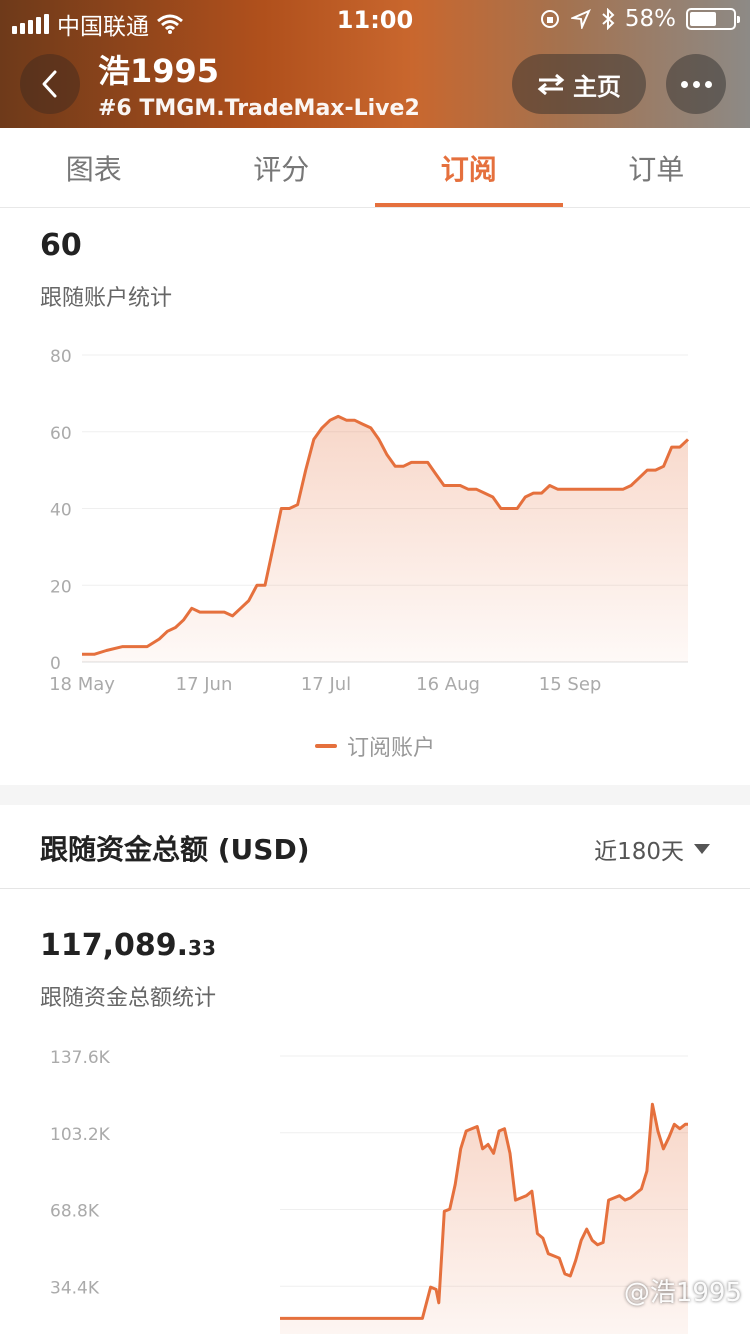 Image resolution: width=750 pixels, height=1334 pixels. Describe the element at coordinates (469, 167) in the screenshot. I see `tab-subscription: 订阅` at that location.